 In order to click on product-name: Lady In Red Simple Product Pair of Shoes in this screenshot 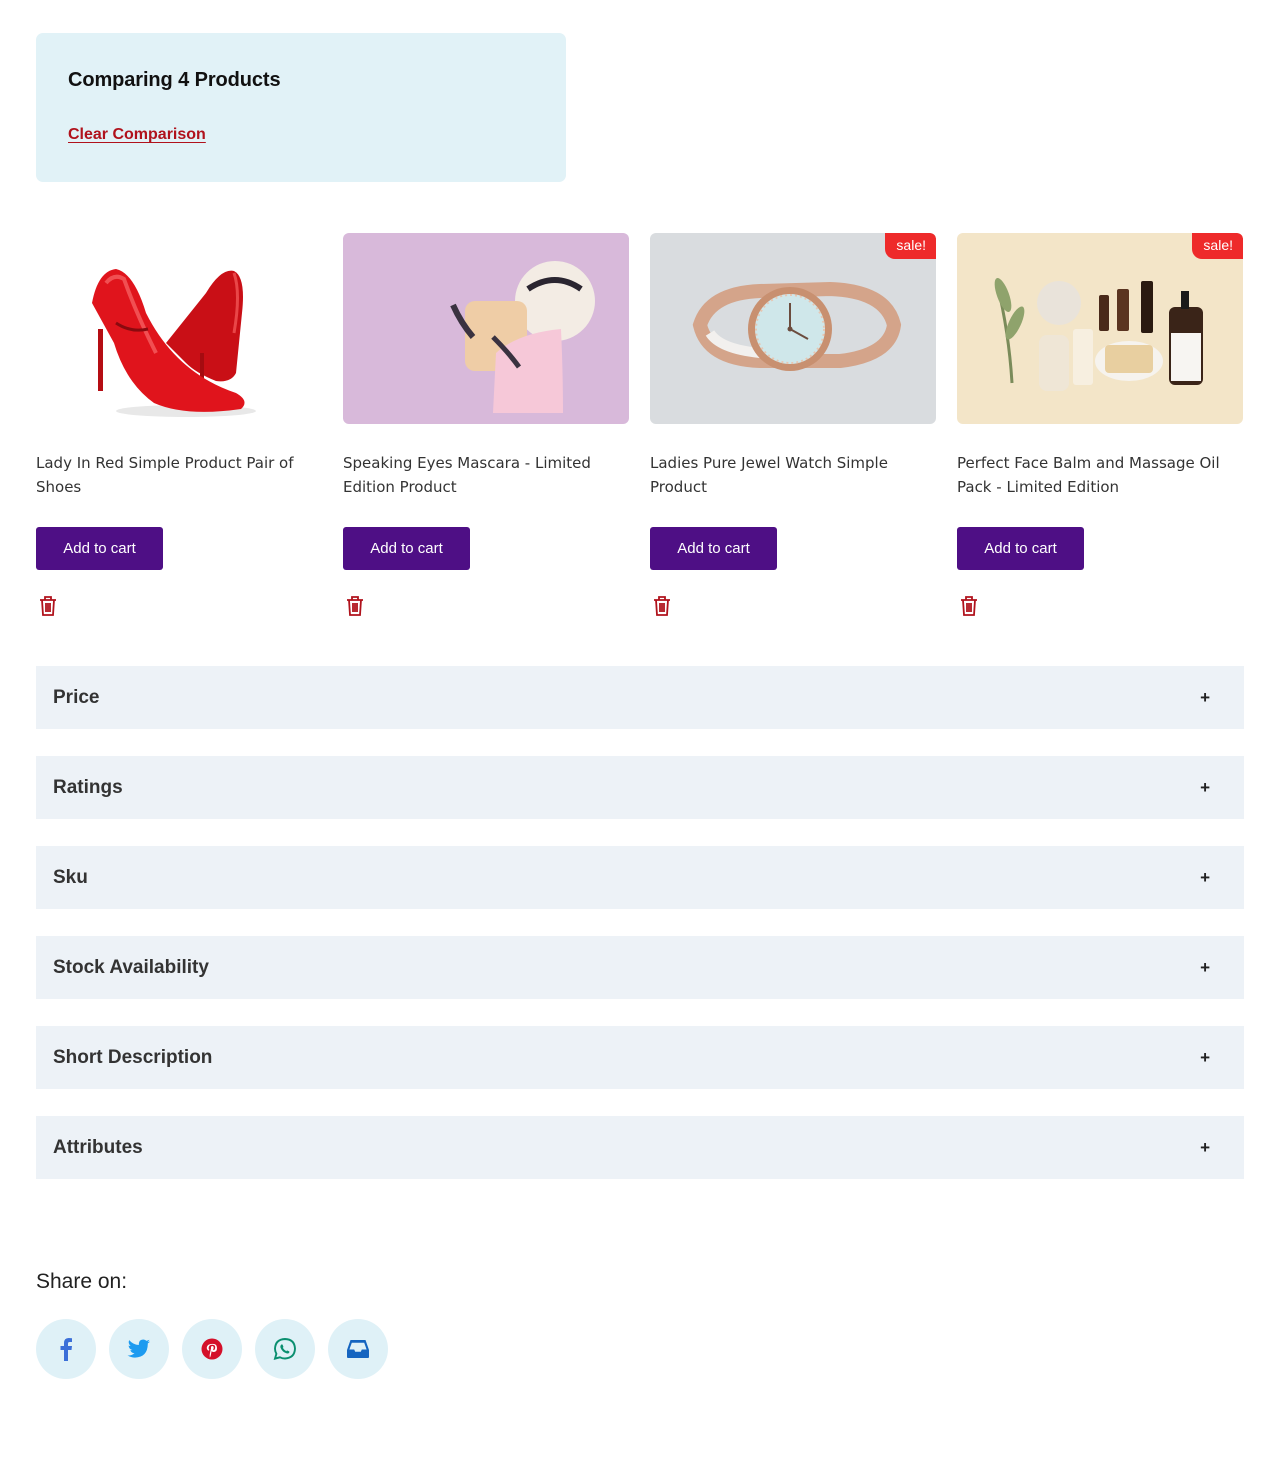, I will do `click(179, 475)`.